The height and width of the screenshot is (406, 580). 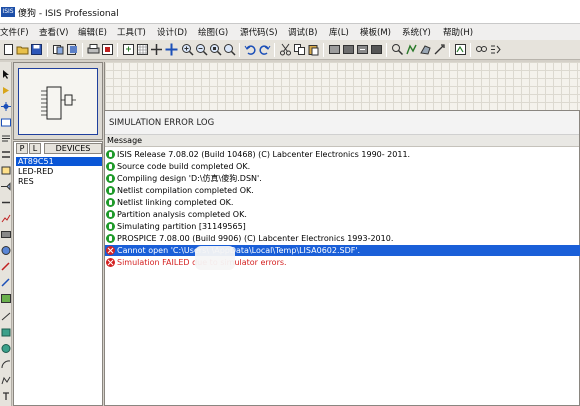 I want to click on line-draw-icon, so click(x=6, y=316).